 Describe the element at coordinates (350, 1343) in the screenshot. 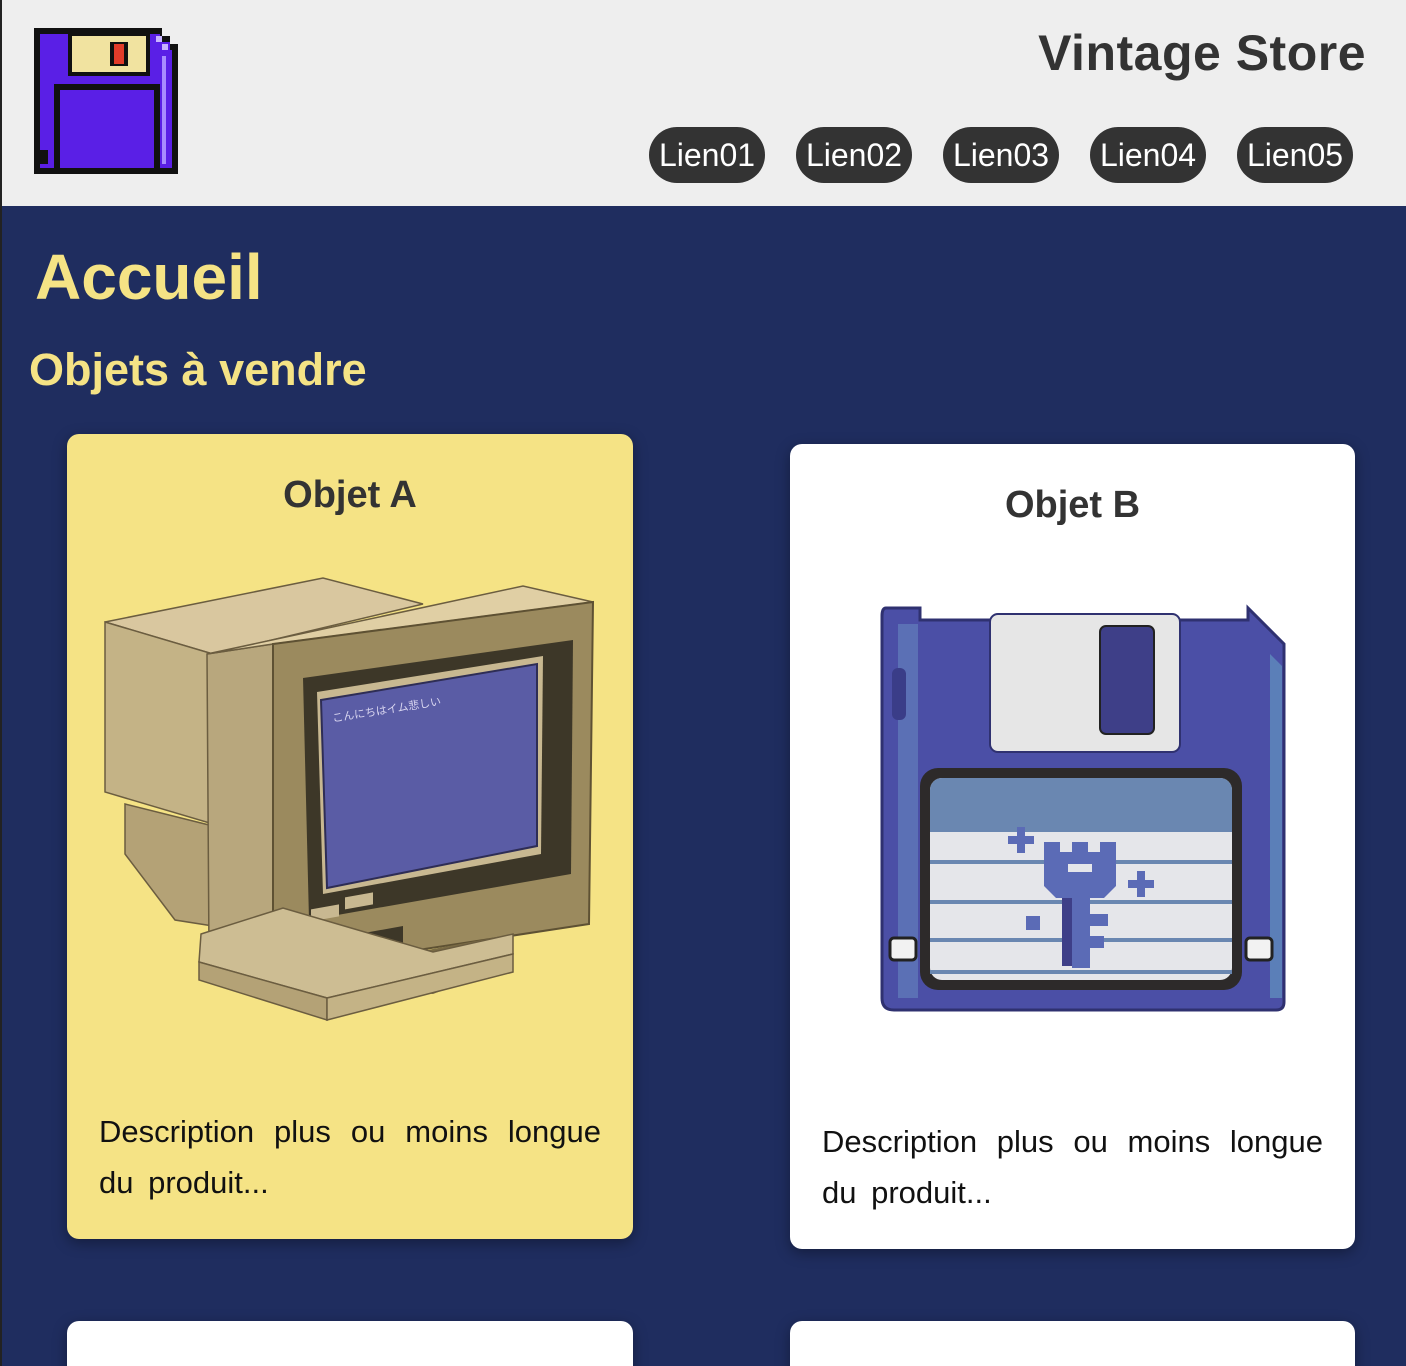

I see `product-card-c` at that location.